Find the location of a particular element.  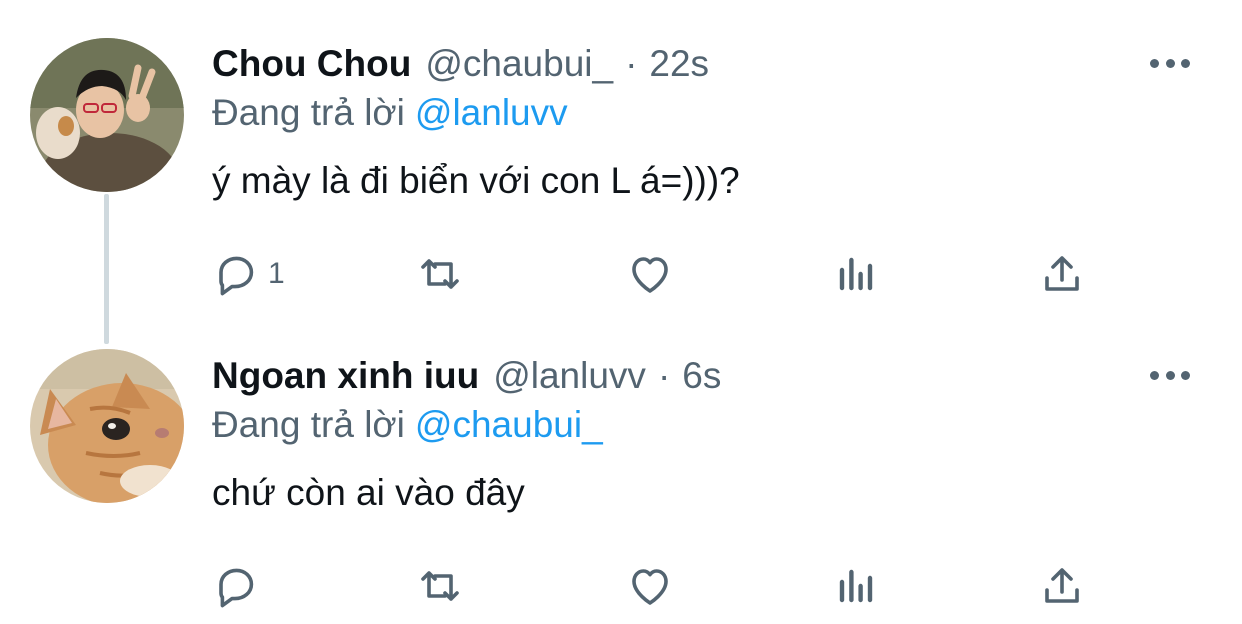

tweet-header: Ngoan xinh iuu @lanluvv · 6s is located at coordinates (466, 376).